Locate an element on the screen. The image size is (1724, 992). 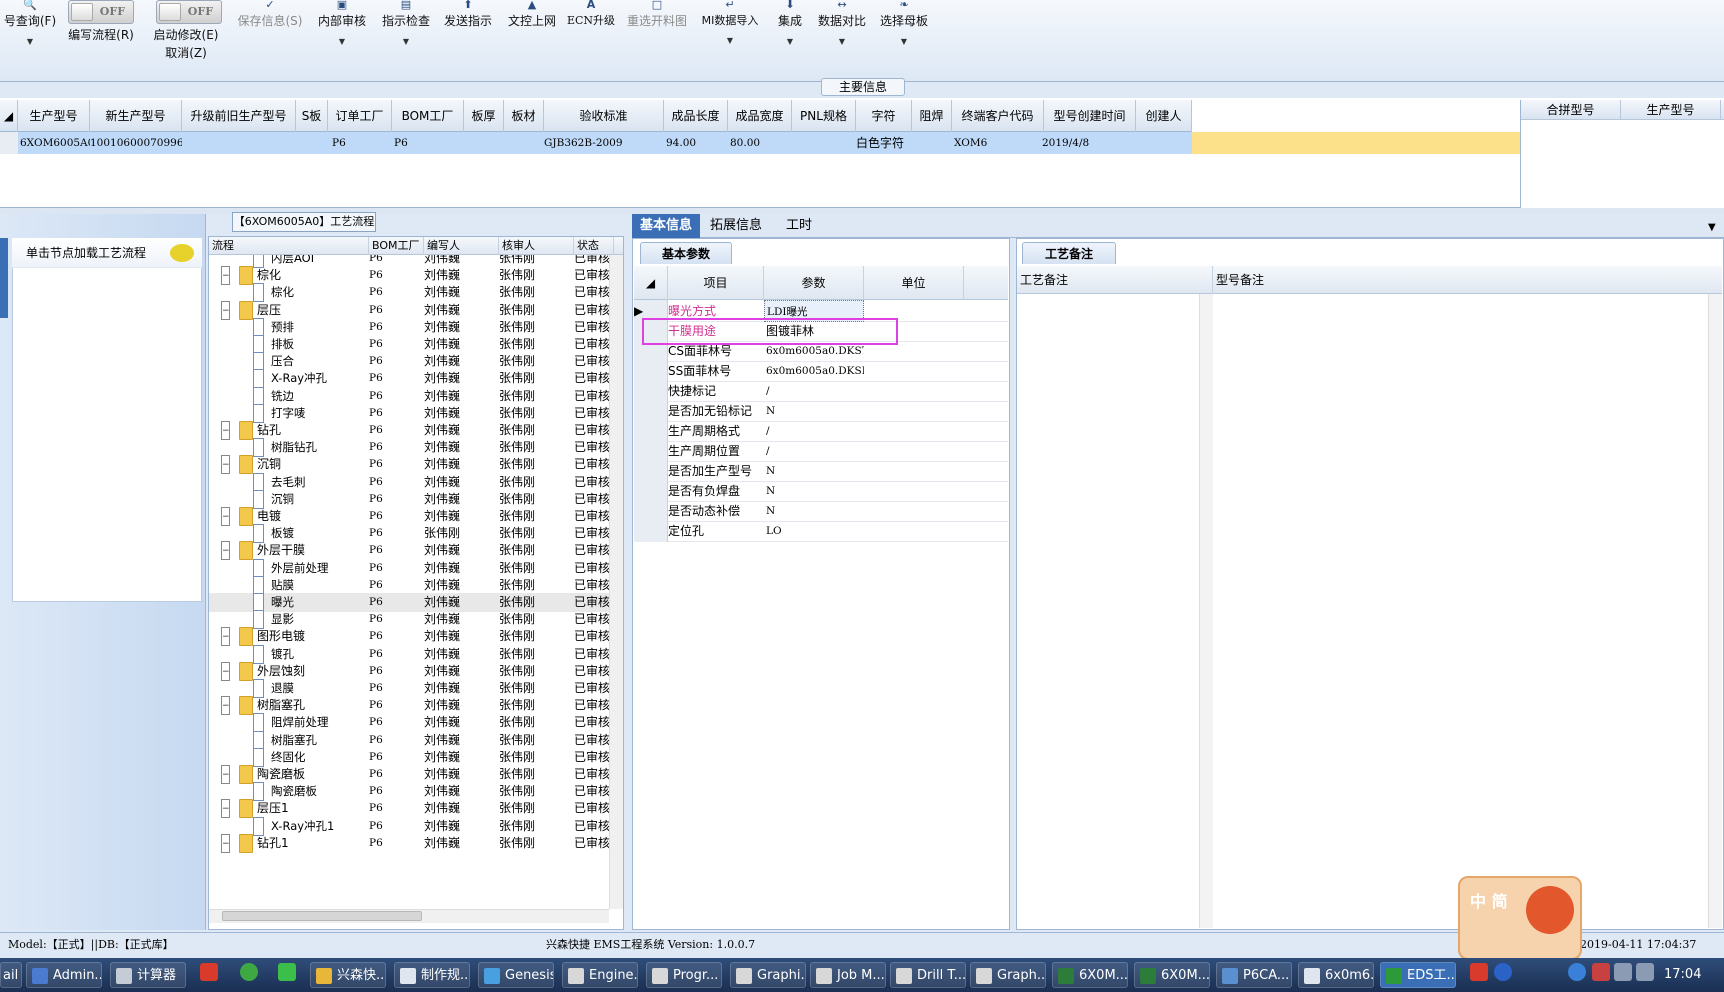
tab-basic-info: 基本信息 is located at coordinates (666, 226).